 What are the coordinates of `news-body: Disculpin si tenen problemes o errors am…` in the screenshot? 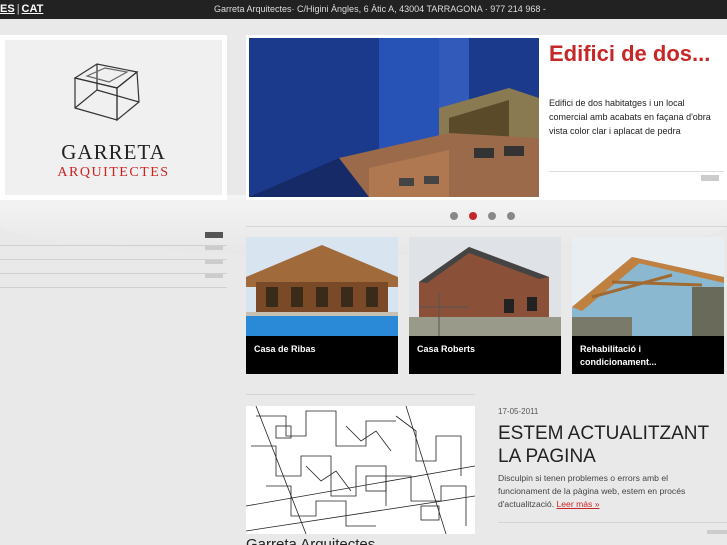 It's located at (609, 491).